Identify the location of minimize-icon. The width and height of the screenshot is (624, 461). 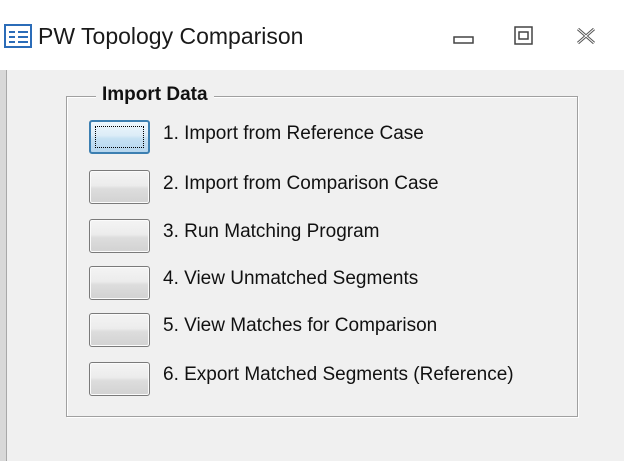
(463, 40).